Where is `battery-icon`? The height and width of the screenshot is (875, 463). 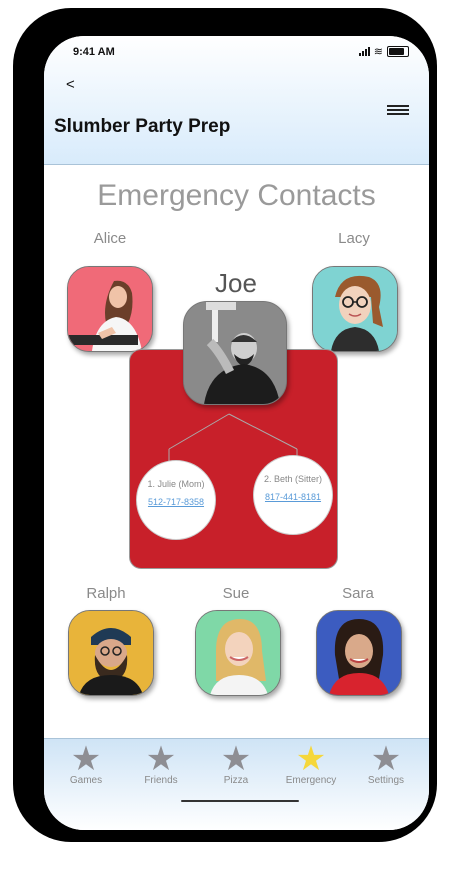
battery-icon is located at coordinates (398, 51).